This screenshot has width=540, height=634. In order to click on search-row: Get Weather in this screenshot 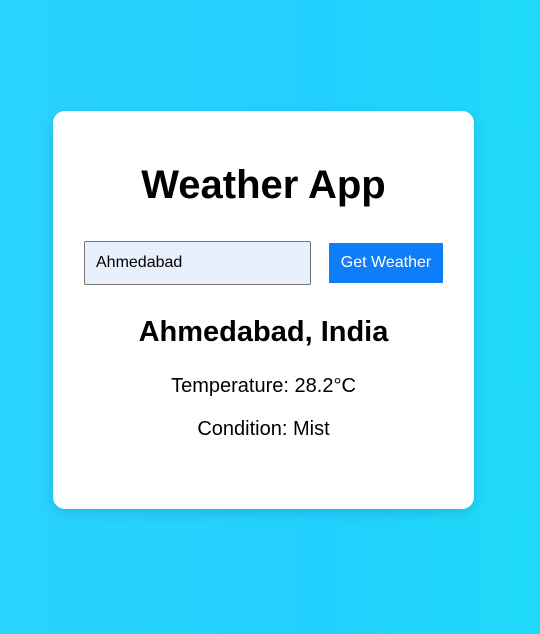, I will do `click(263, 263)`.